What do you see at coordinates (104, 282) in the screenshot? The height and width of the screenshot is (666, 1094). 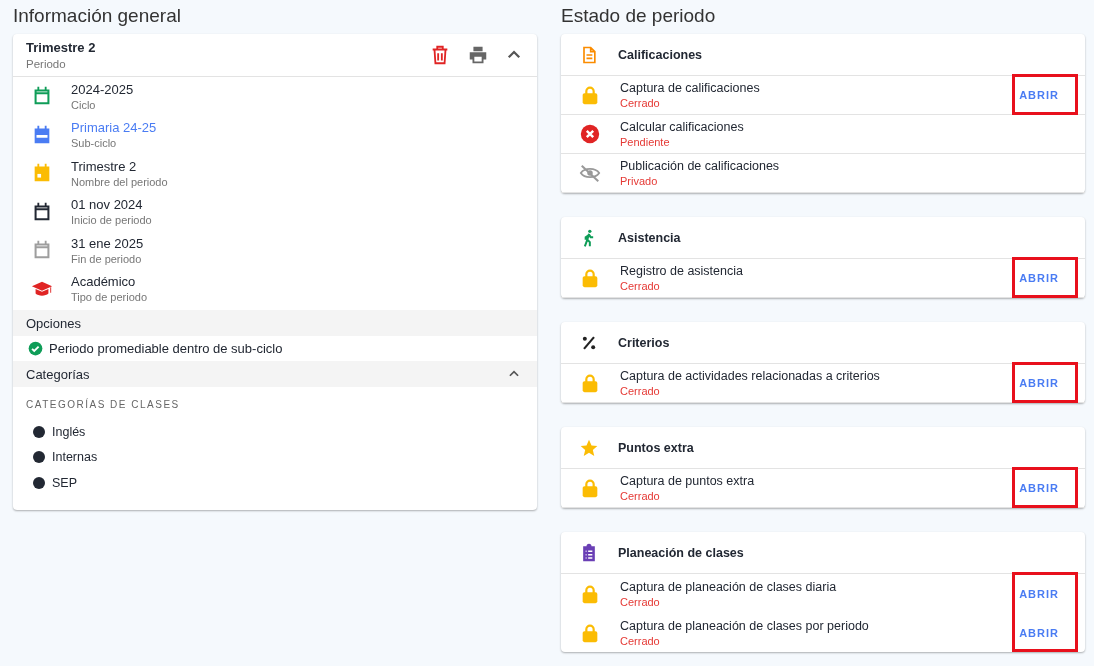 I see `info-value: Académico` at bounding box center [104, 282].